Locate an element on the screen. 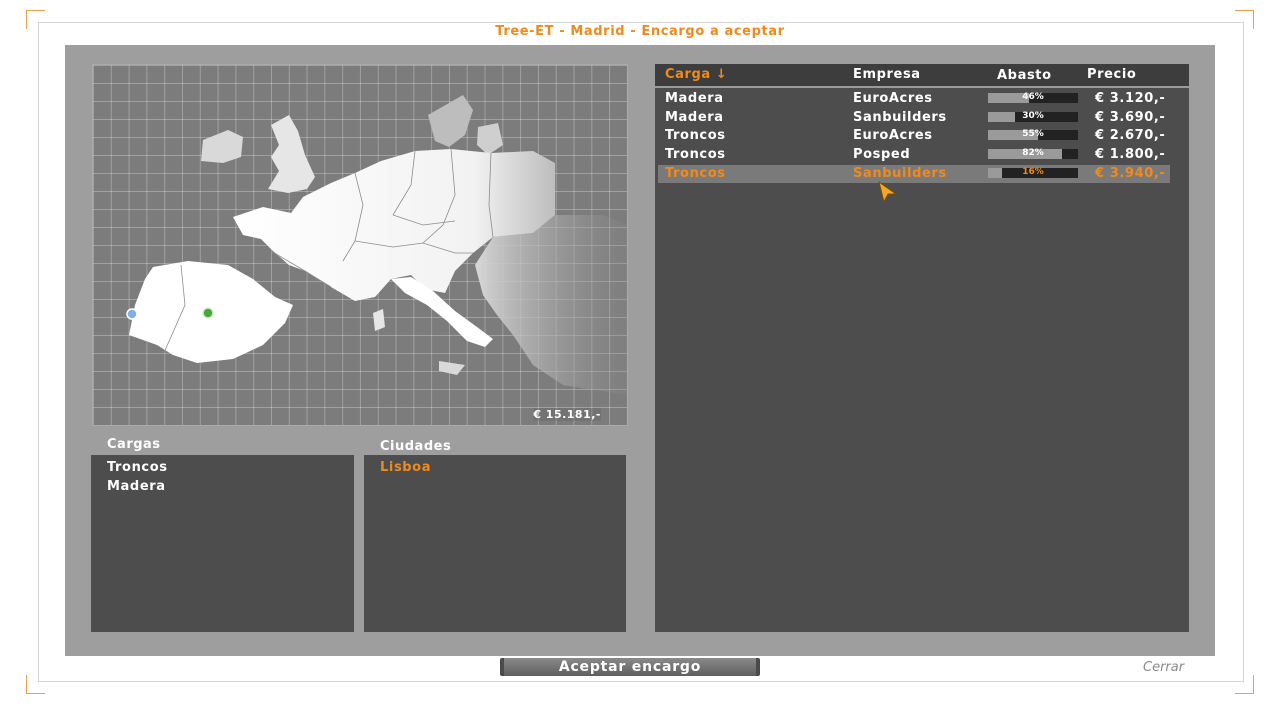  cargas-list: Troncos Madera is located at coordinates (222, 543).